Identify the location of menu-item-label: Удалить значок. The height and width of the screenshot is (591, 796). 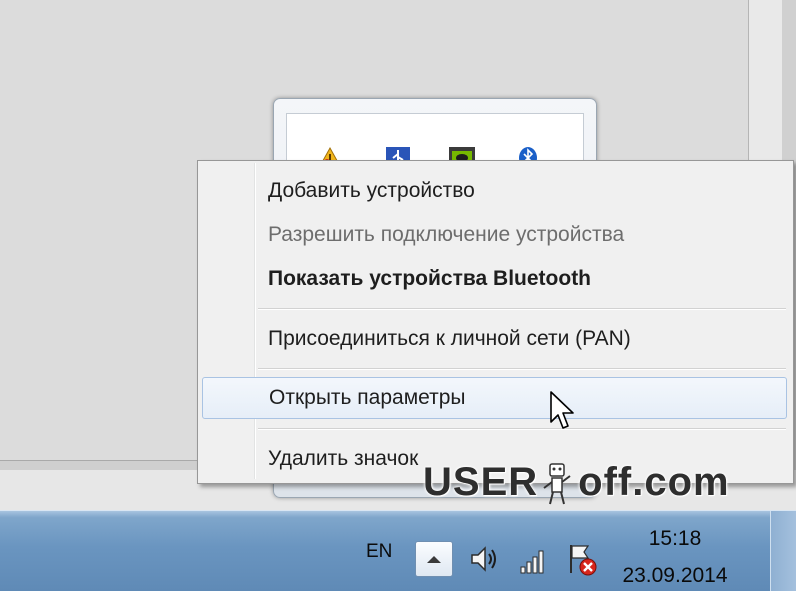
(343, 458).